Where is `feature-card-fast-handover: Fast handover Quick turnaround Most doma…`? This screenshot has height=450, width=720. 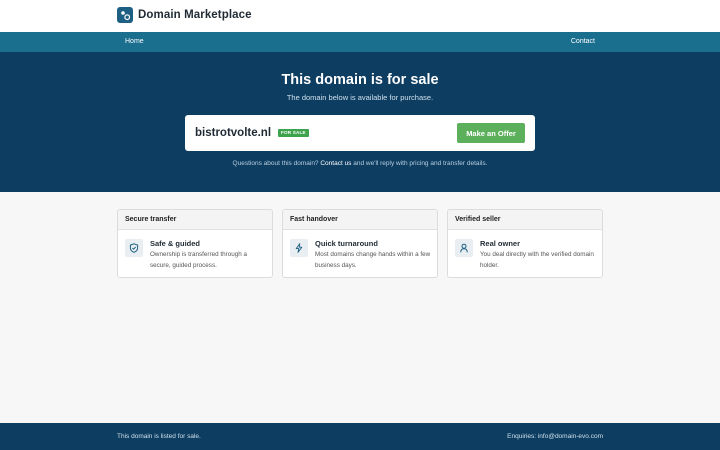 feature-card-fast-handover: Fast handover Quick turnaround Most doma… is located at coordinates (360, 243).